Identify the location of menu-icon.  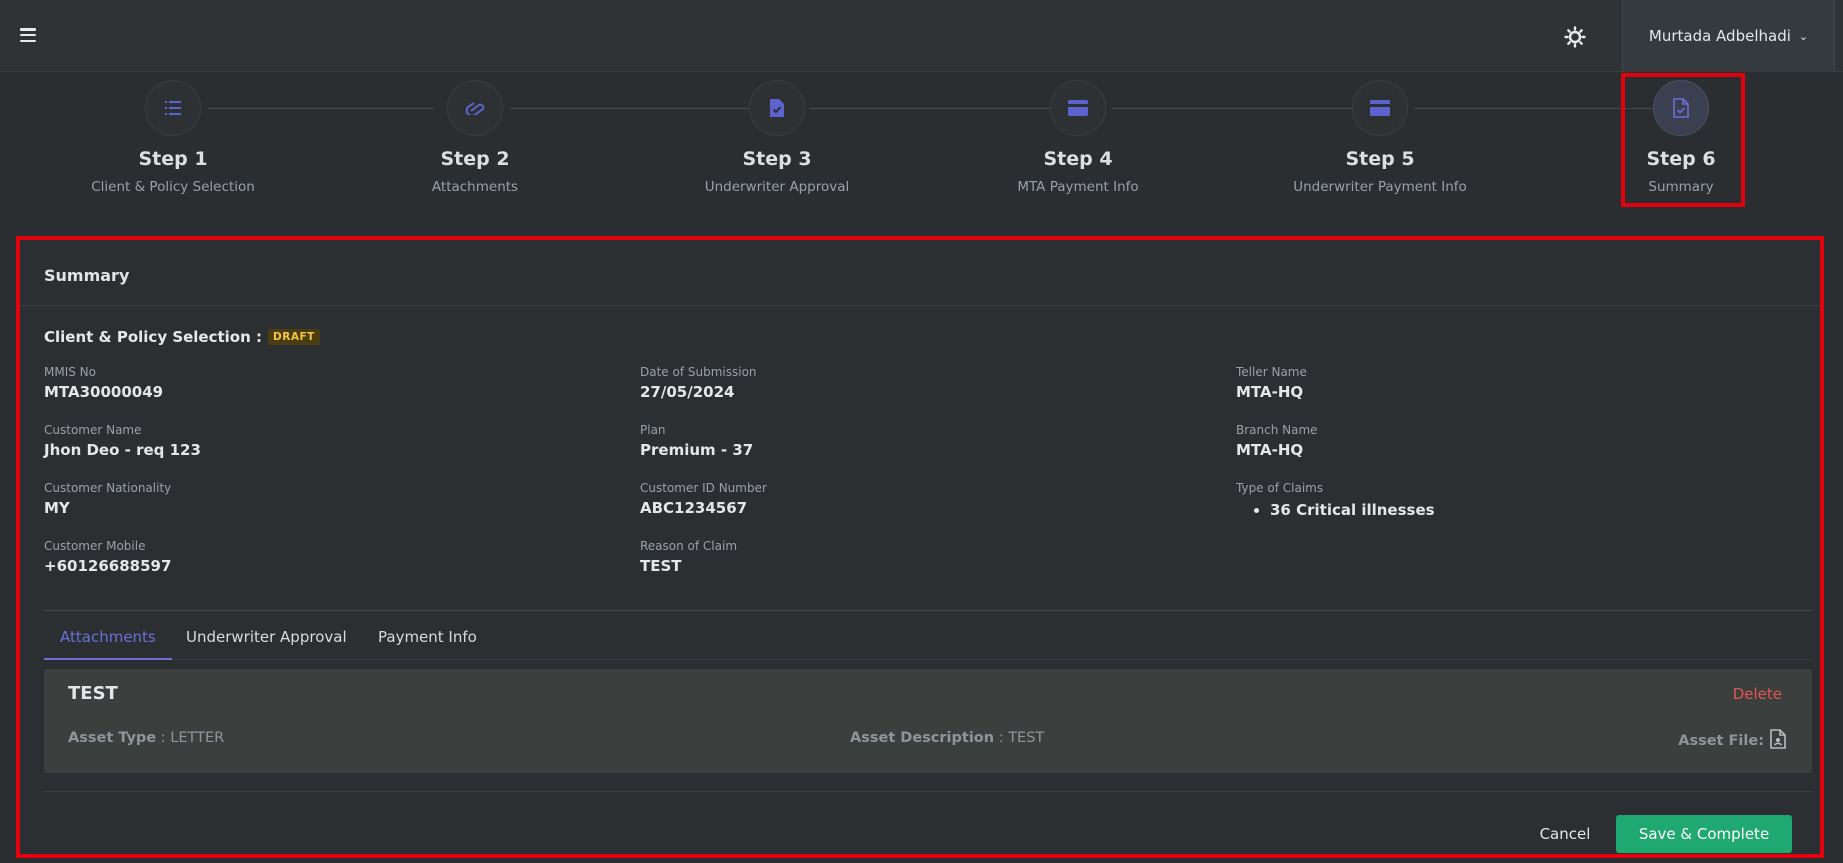
(28, 35).